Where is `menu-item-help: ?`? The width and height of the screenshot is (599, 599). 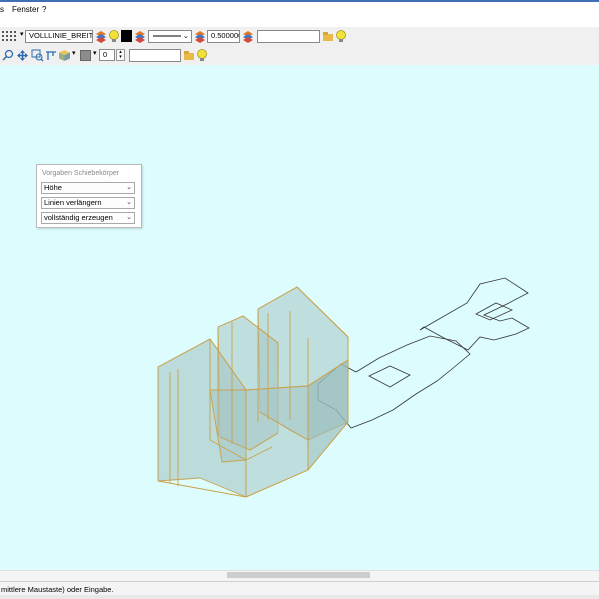
menu-item-help: ? is located at coordinates (44, 10).